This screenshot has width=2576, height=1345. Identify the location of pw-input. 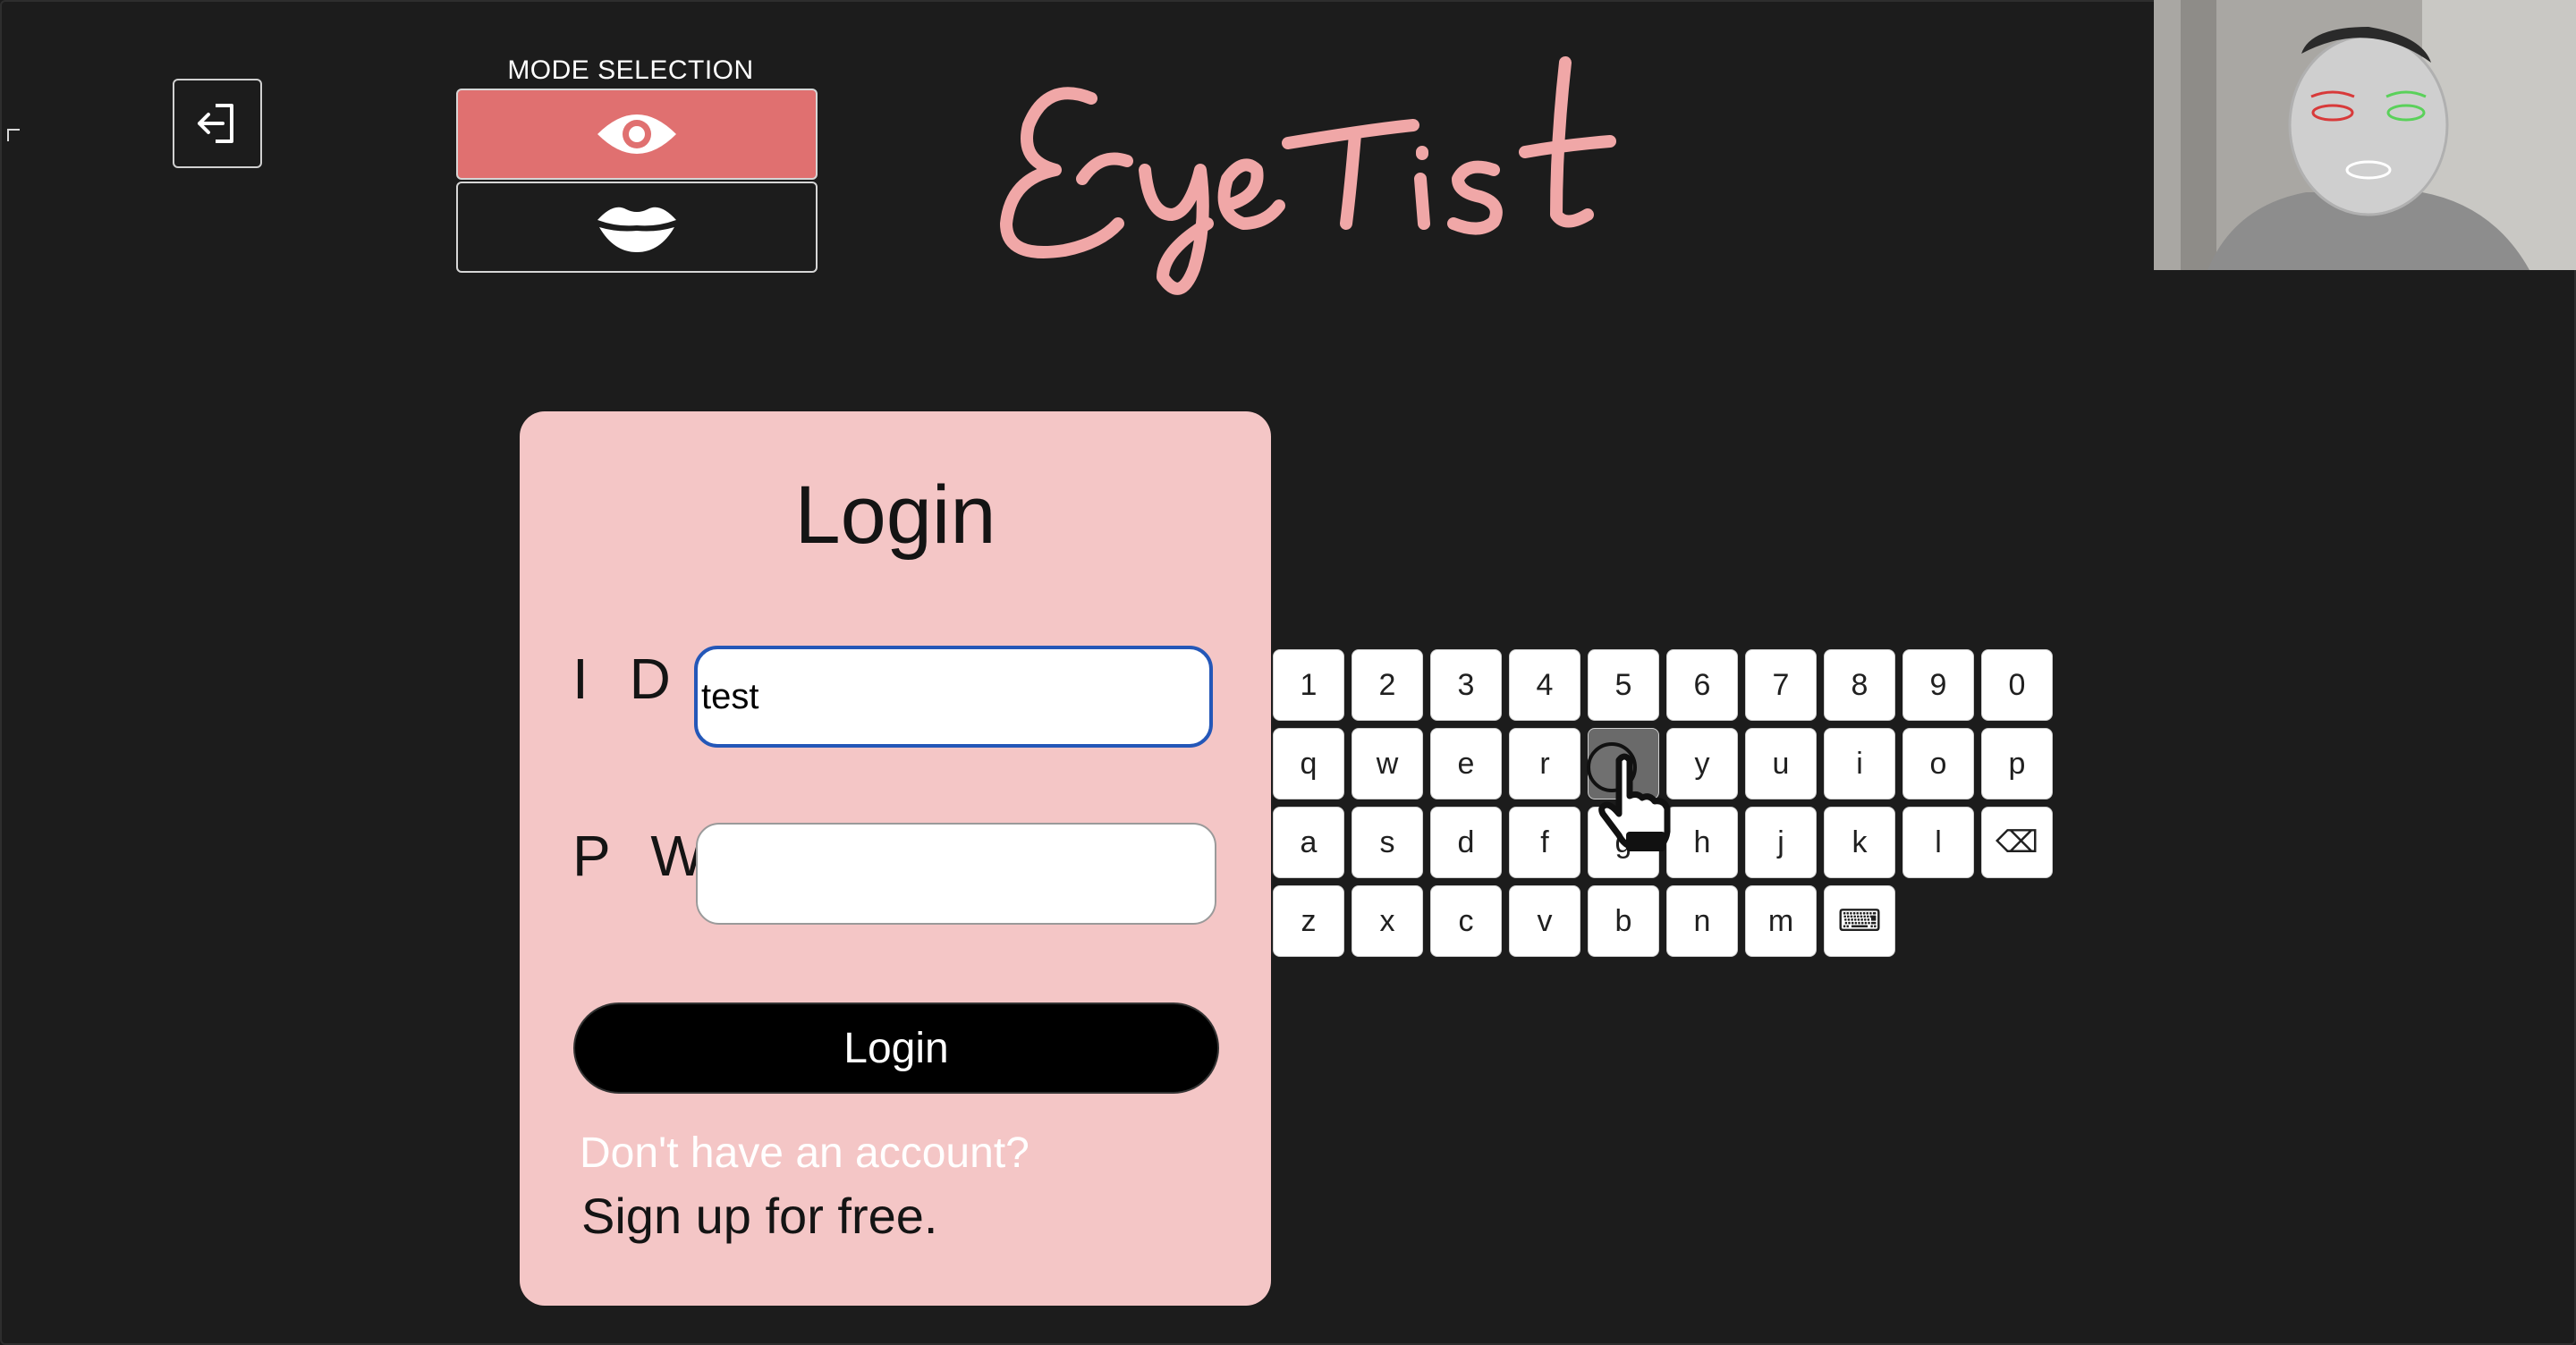
(956, 874).